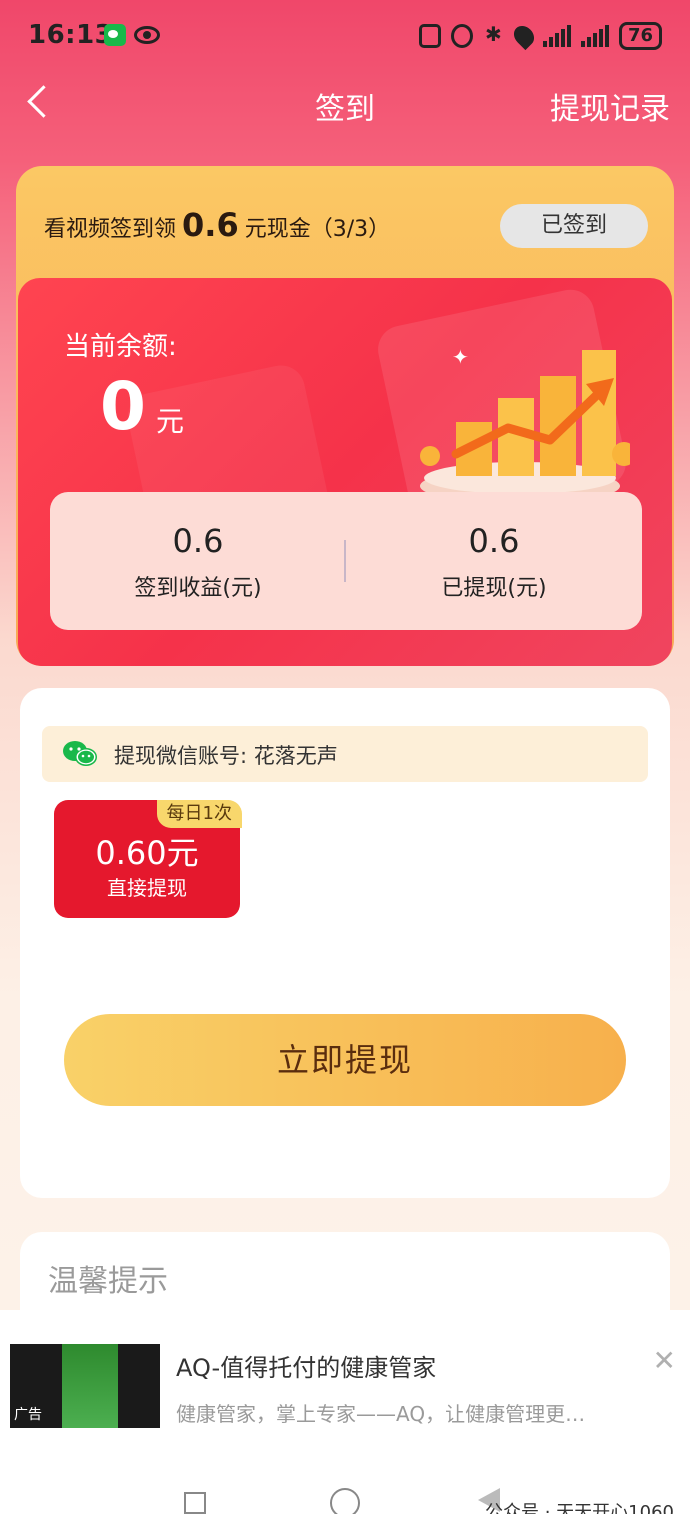 Image resolution: width=690 pixels, height=1514 pixels. What do you see at coordinates (170, 421) in the screenshot?
I see `balance-unit: 元` at bounding box center [170, 421].